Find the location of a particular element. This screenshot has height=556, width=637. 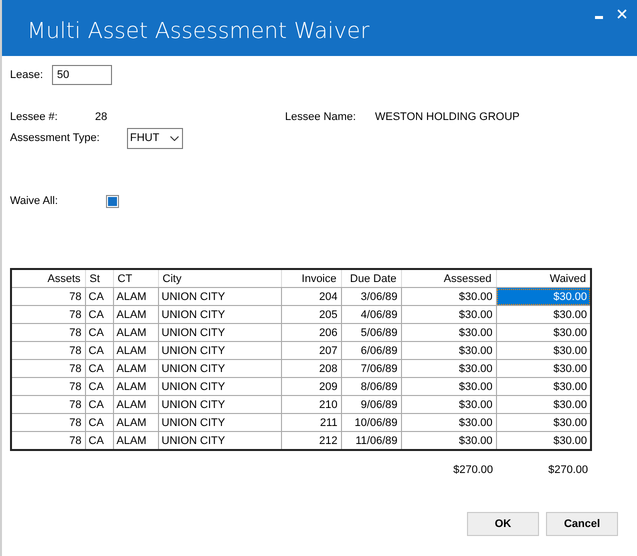

table-cell: 209 is located at coordinates (311, 387).